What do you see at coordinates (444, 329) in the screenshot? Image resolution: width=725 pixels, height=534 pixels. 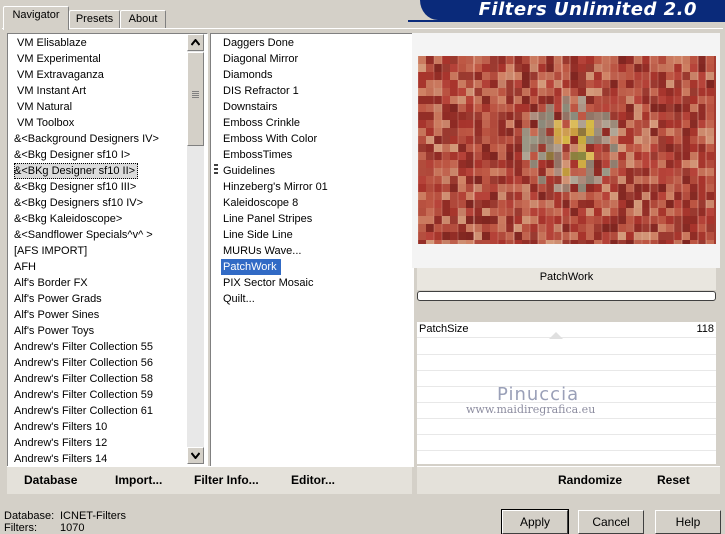 I see `param-label: PatchSize` at bounding box center [444, 329].